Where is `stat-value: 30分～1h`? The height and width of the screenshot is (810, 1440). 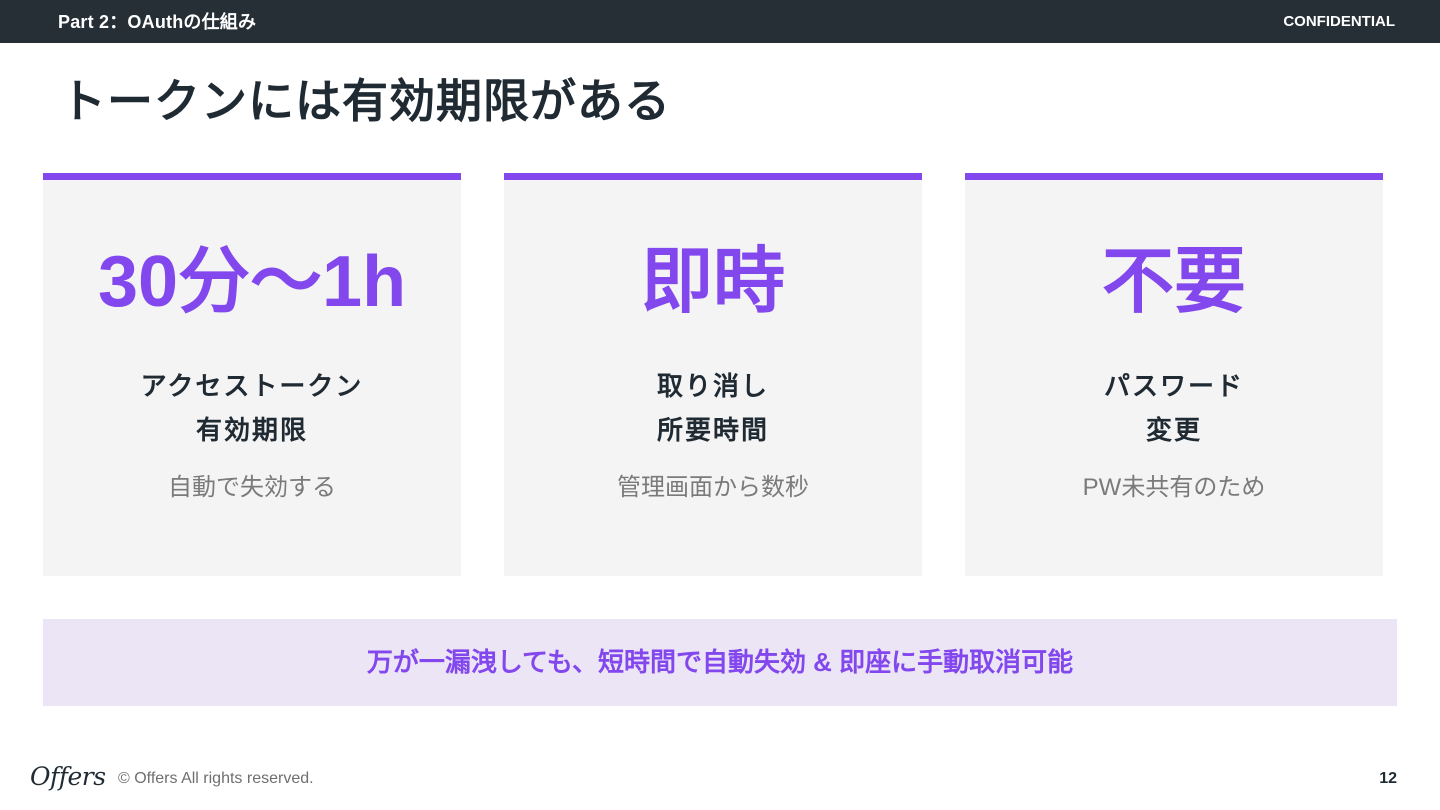
stat-value: 30分～1h is located at coordinates (252, 282).